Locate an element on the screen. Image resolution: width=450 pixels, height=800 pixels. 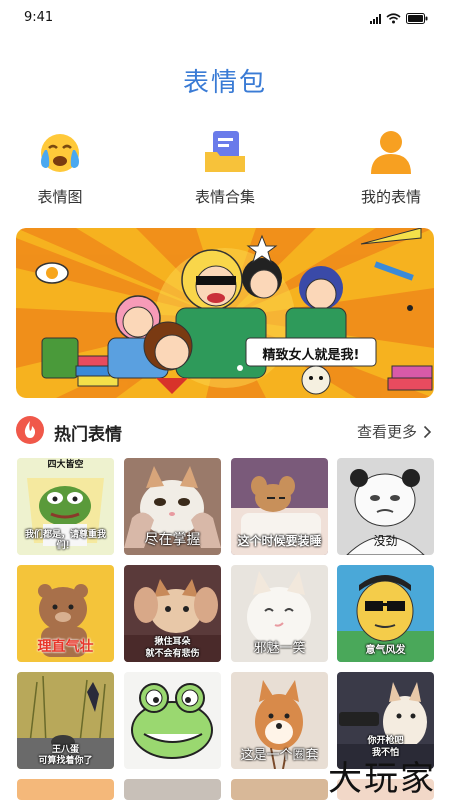
sticker-caption: 理直气壮 is located at coordinates (65, 647).